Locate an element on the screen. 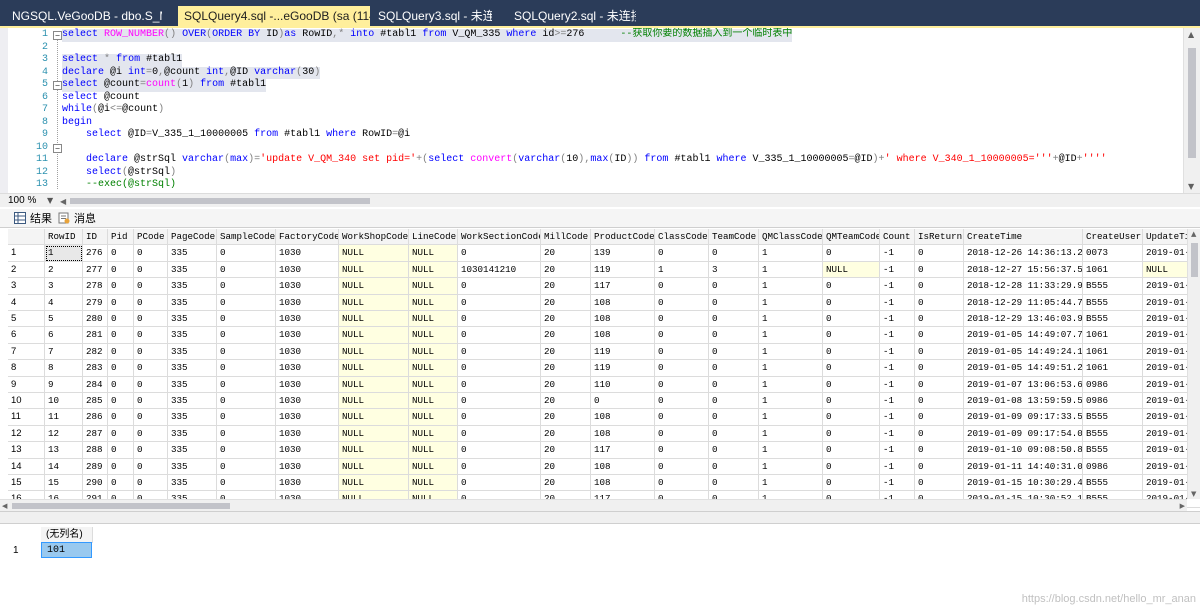 This screenshot has width=1200, height=609. scroll-left-icon: ◀ is located at coordinates (63, 201).